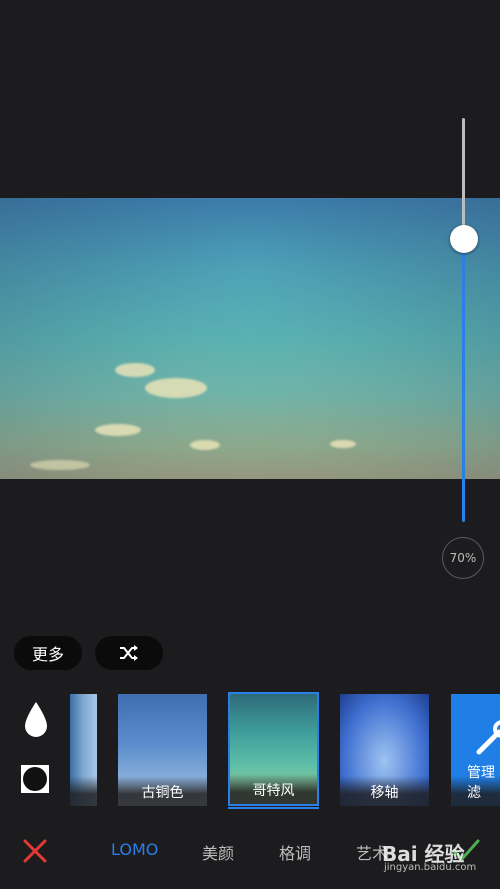  Describe the element at coordinates (463, 558) in the screenshot. I see `intensity-percent-badge: 70%` at that location.